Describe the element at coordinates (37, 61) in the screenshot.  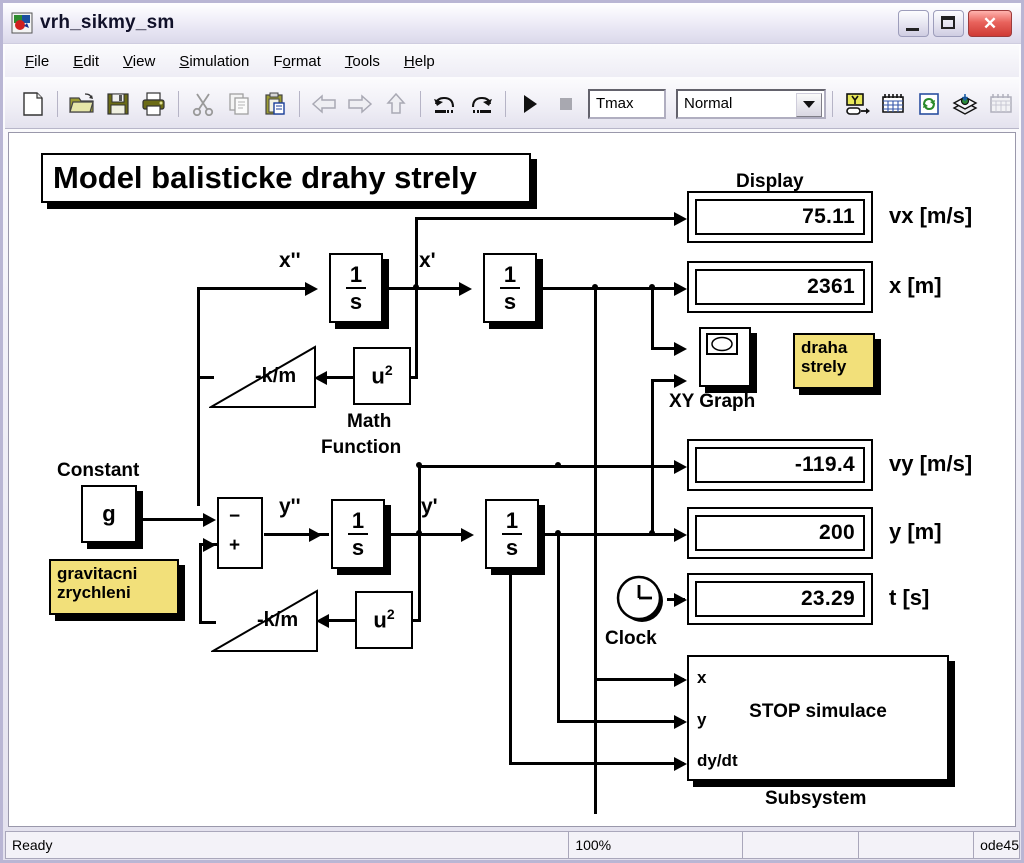
I see `menu-file: File` at that location.